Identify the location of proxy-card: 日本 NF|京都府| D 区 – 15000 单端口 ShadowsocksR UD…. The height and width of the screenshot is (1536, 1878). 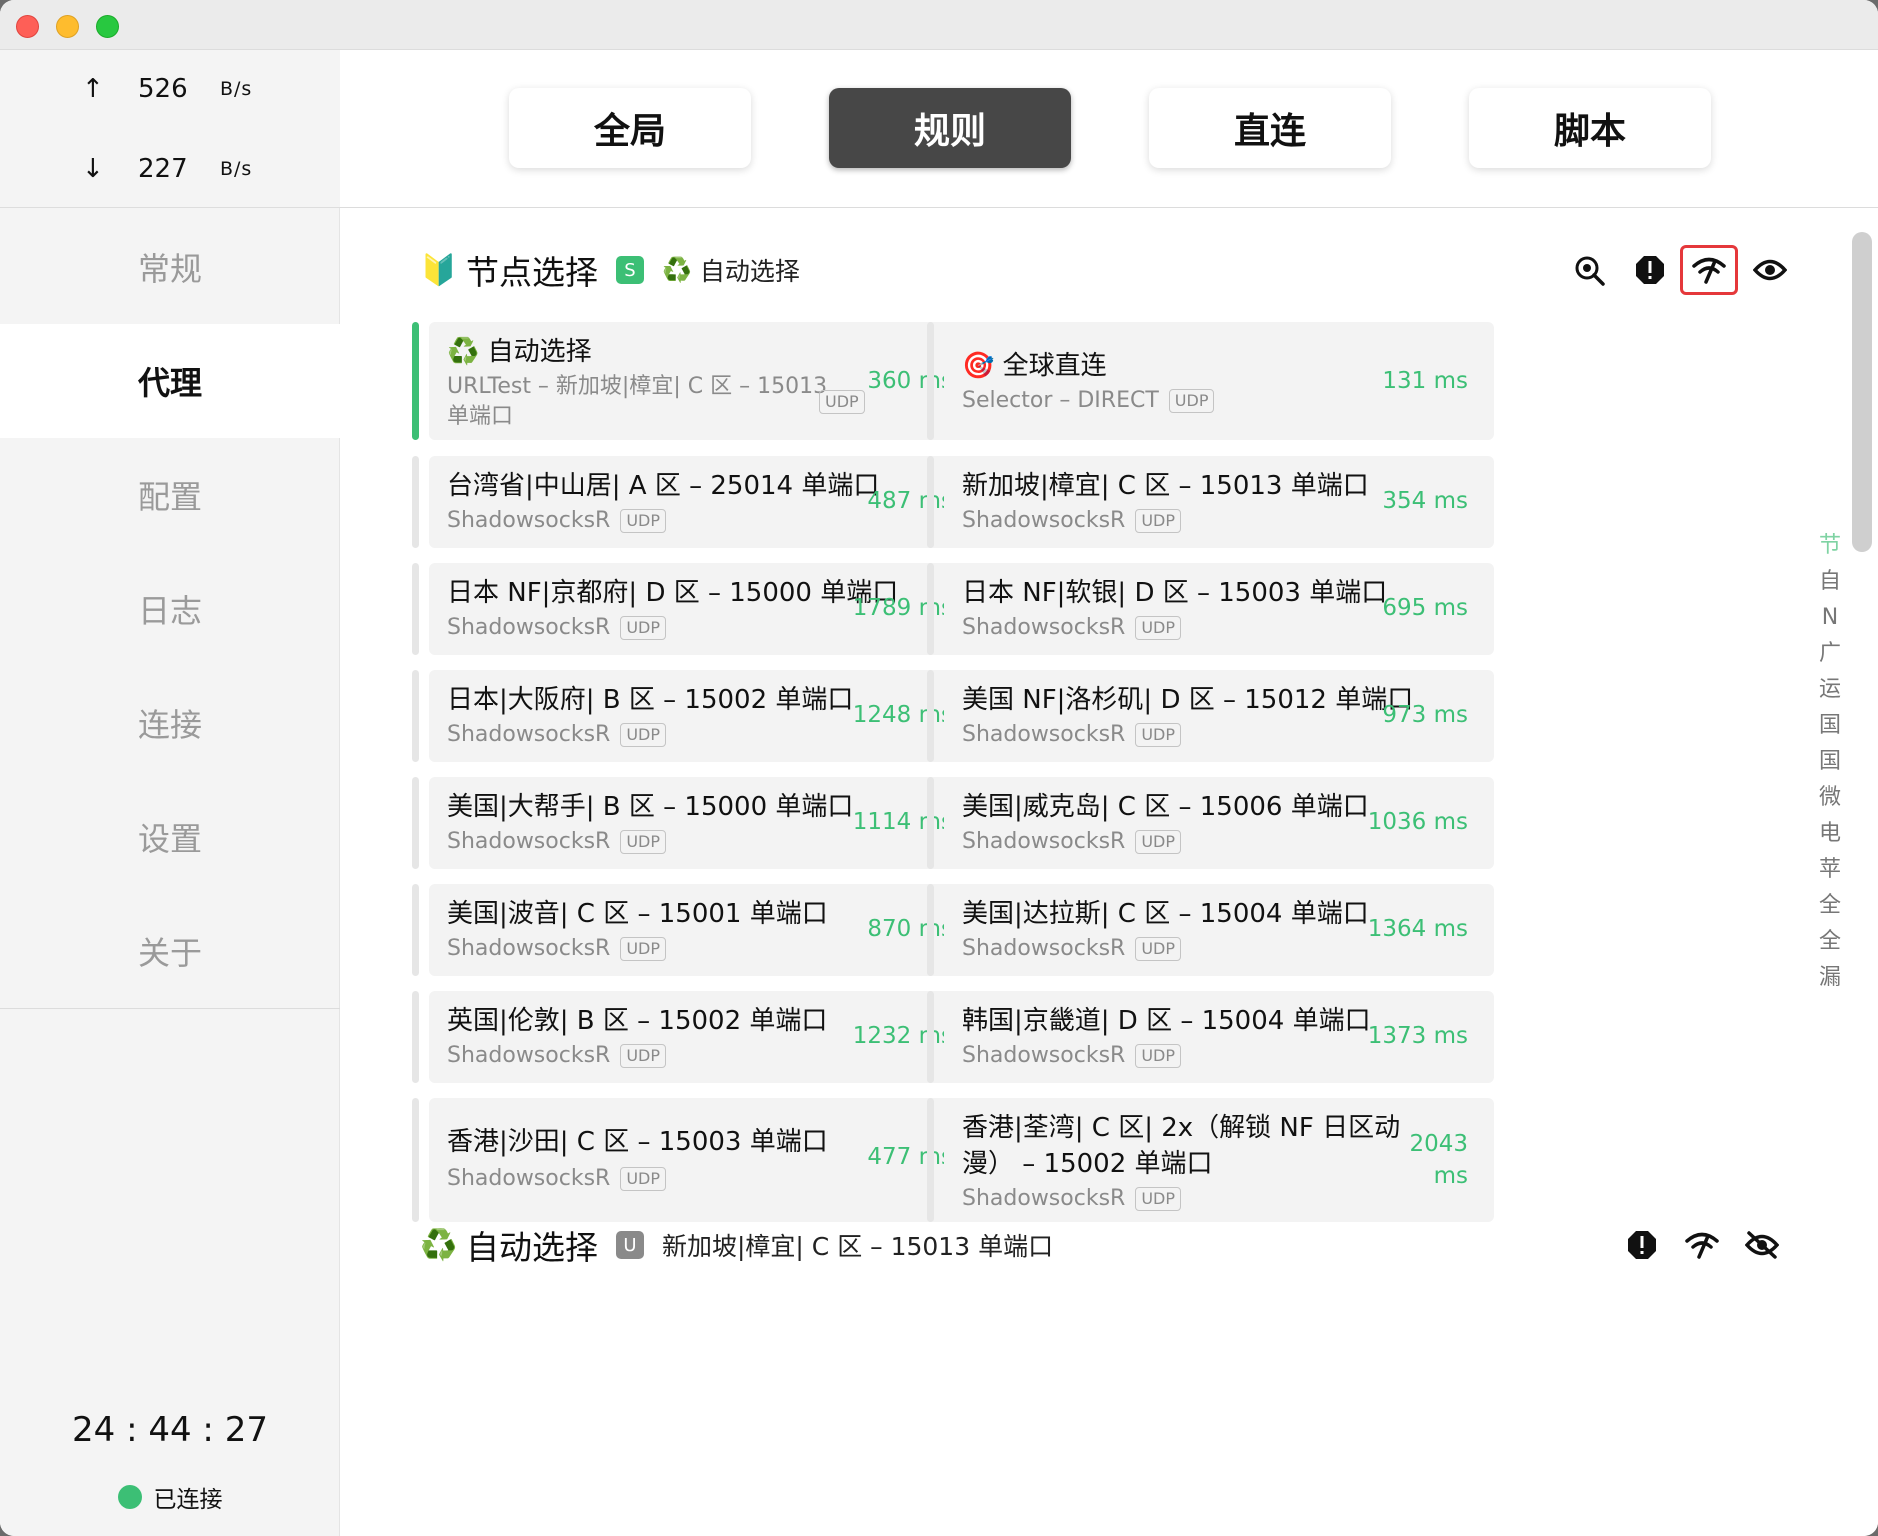
(695, 609).